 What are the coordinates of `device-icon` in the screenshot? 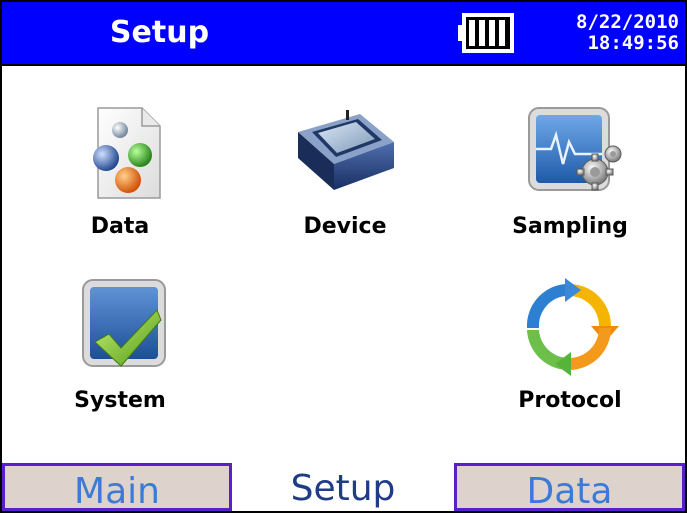 It's located at (346, 150).